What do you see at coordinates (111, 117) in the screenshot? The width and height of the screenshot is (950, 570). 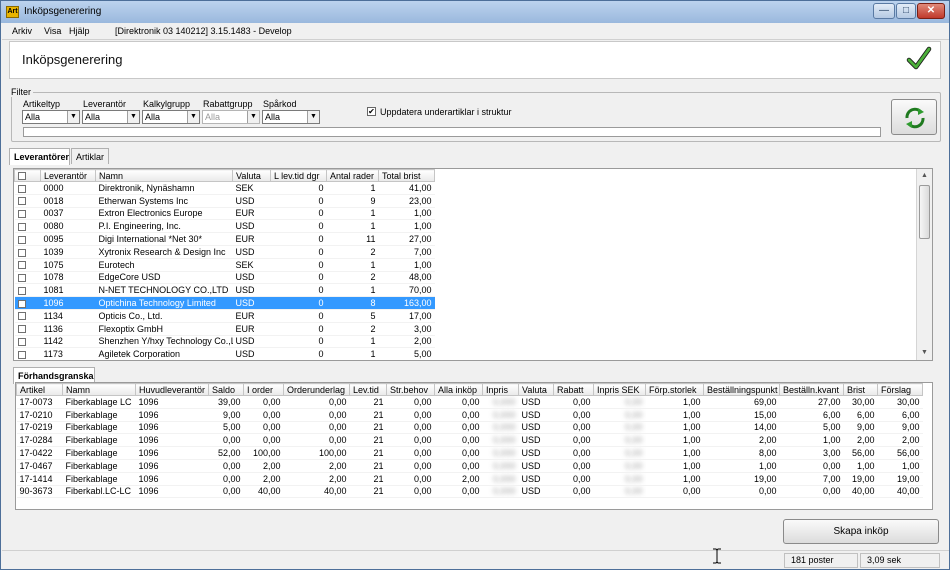 I see `leverantor-select: Alla ▼` at bounding box center [111, 117].